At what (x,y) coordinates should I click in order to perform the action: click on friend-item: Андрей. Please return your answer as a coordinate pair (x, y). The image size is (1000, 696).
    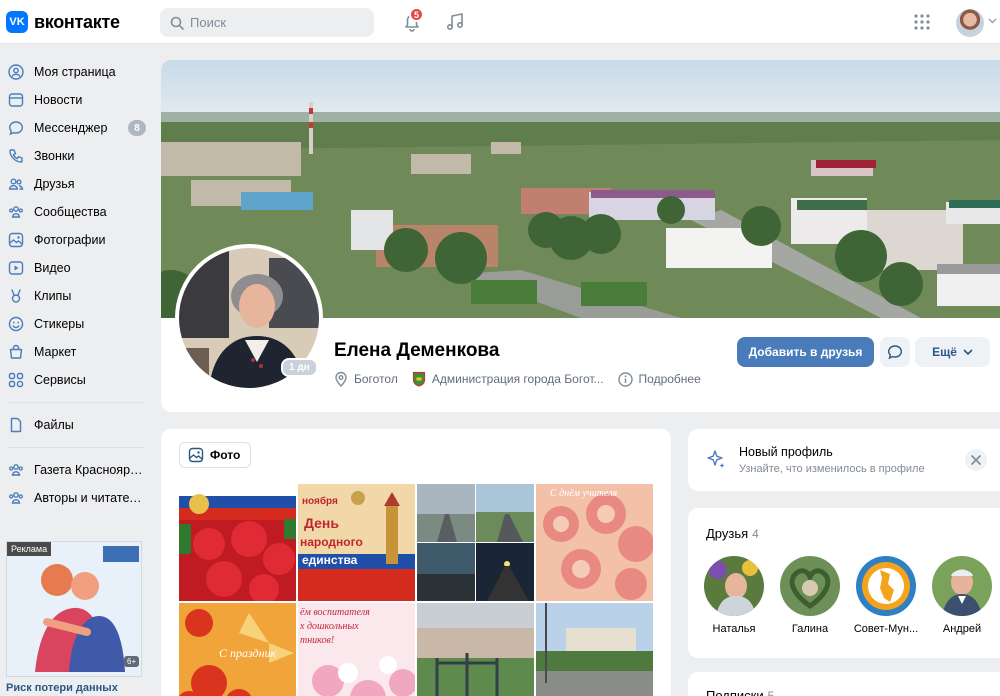
    Looking at the image, I should click on (962, 595).